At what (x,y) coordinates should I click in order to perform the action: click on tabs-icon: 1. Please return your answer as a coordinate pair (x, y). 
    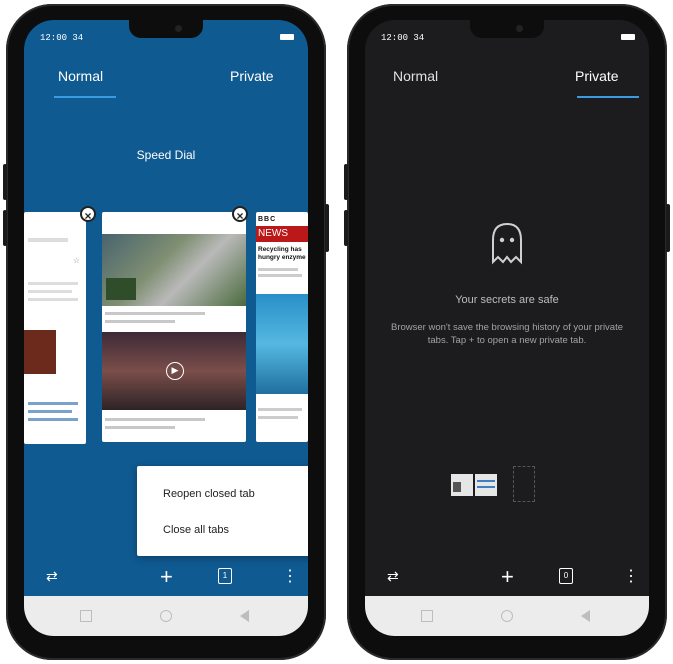
    Looking at the image, I should click on (225, 576).